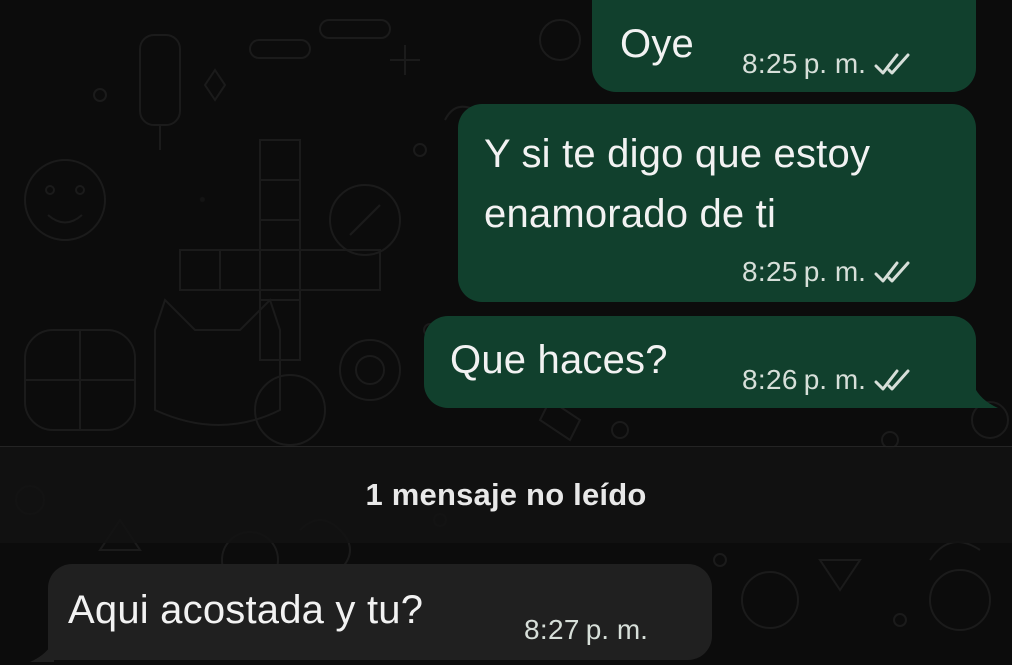 The width and height of the screenshot is (1012, 665). I want to click on message-text-line: enamorado de ti, so click(630, 214).